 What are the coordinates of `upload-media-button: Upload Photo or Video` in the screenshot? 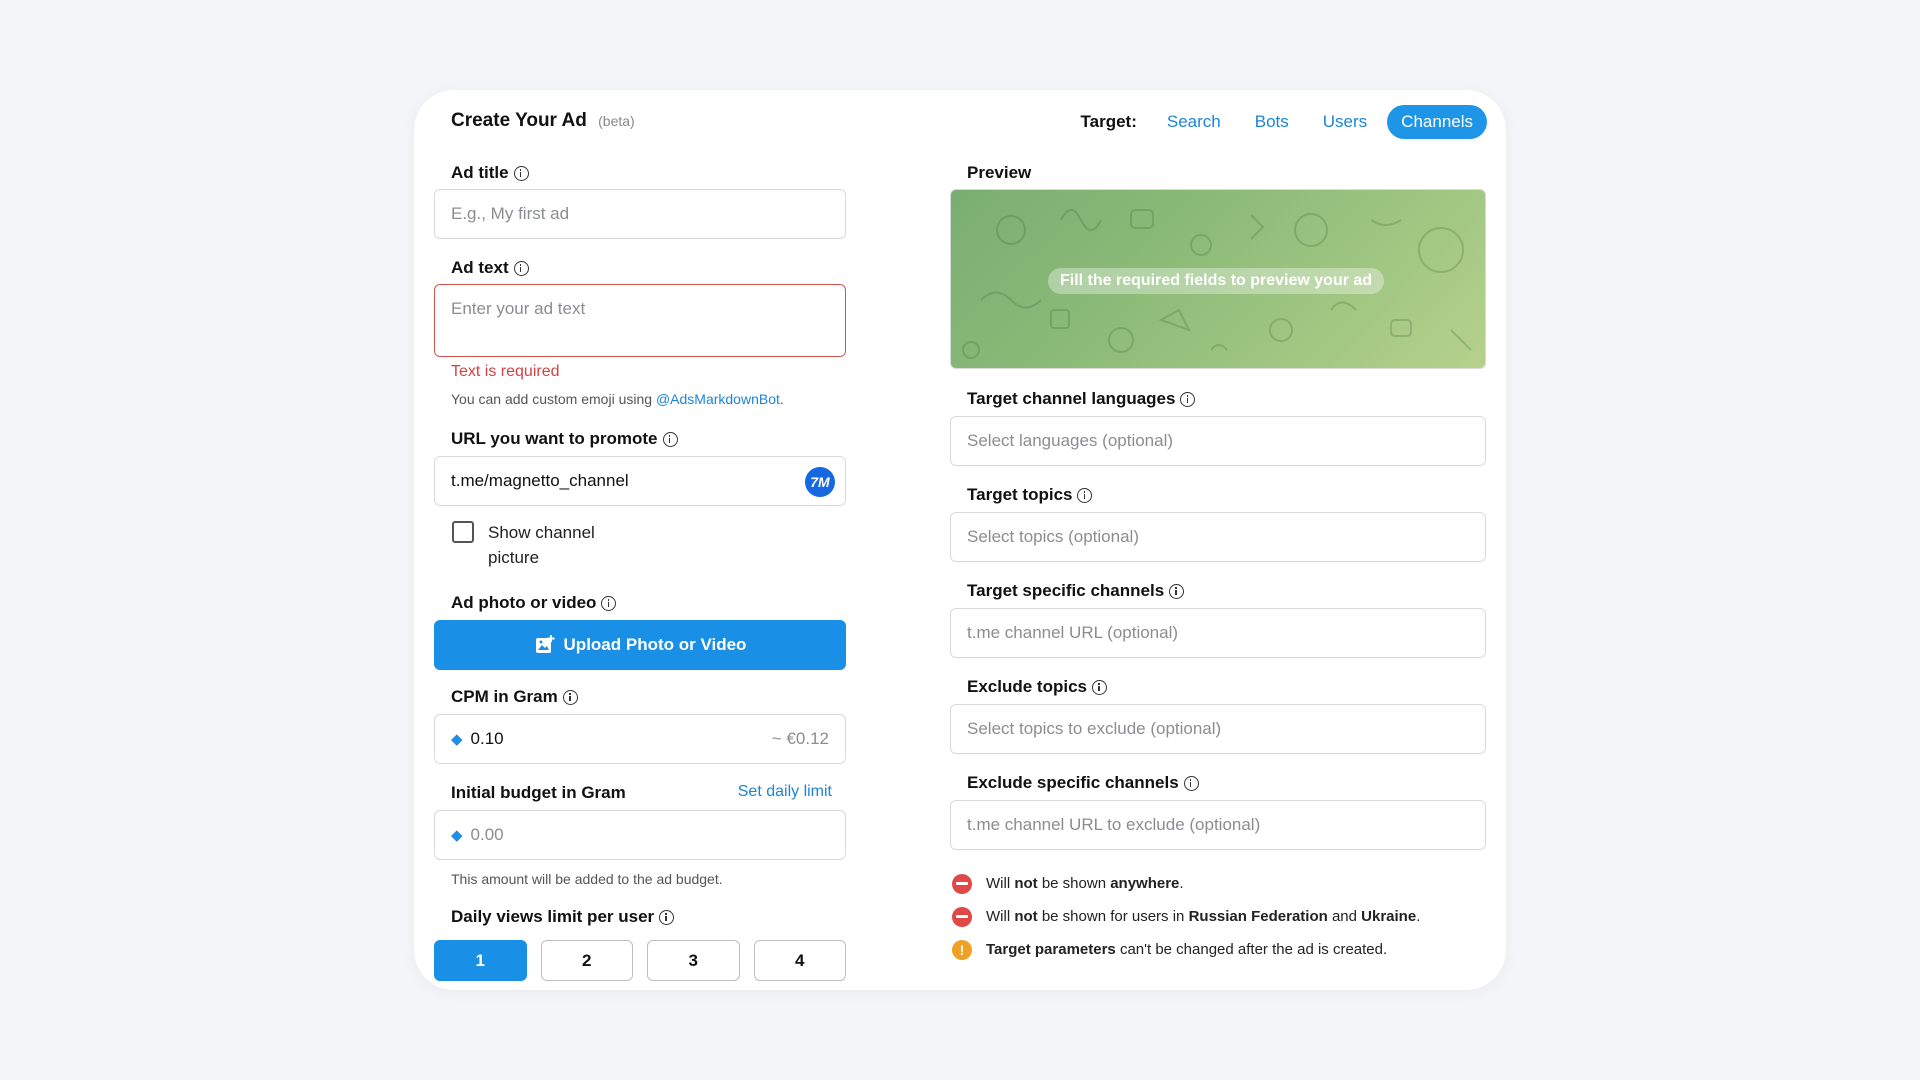 It's located at (640, 645).